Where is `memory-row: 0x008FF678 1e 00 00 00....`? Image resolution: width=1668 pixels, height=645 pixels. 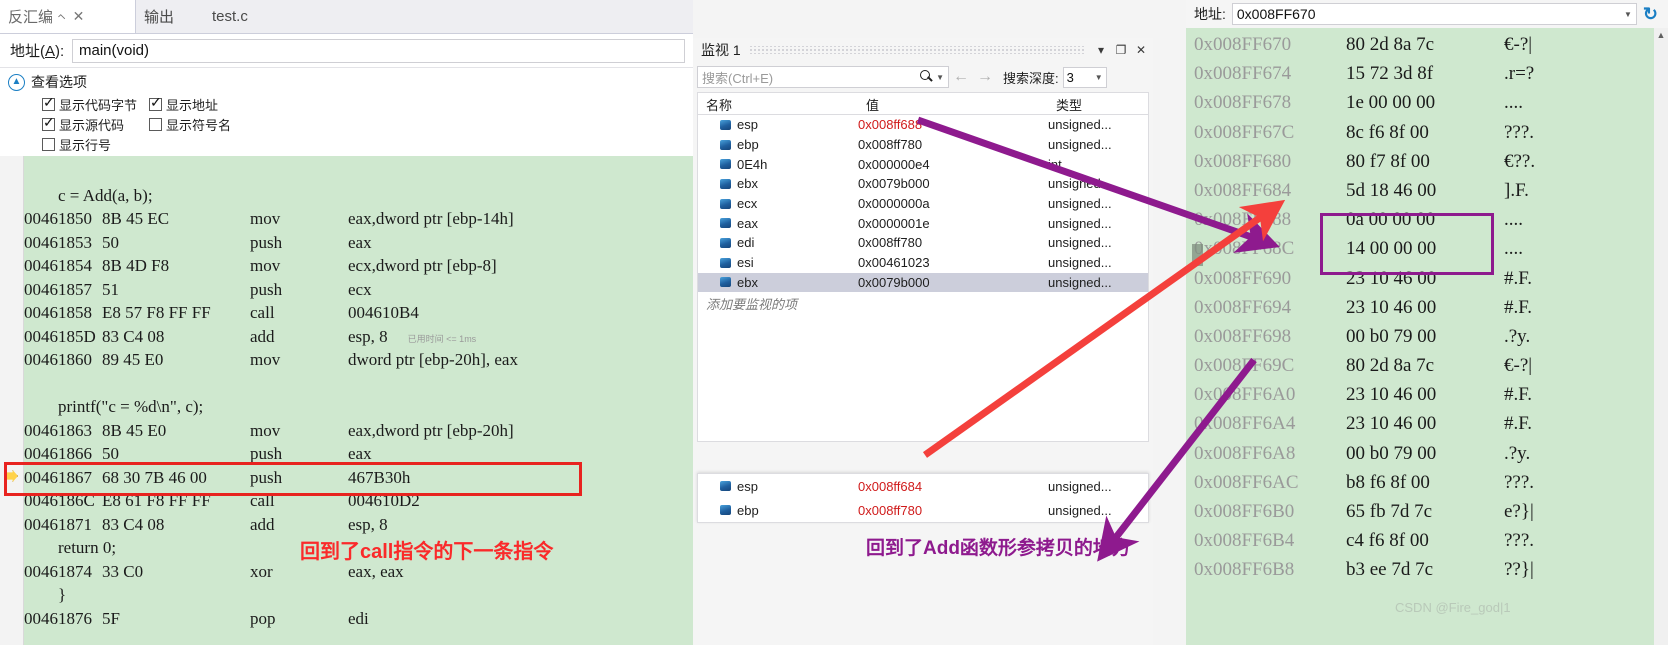 memory-row: 0x008FF678 1e 00 00 00.... is located at coordinates (1424, 102).